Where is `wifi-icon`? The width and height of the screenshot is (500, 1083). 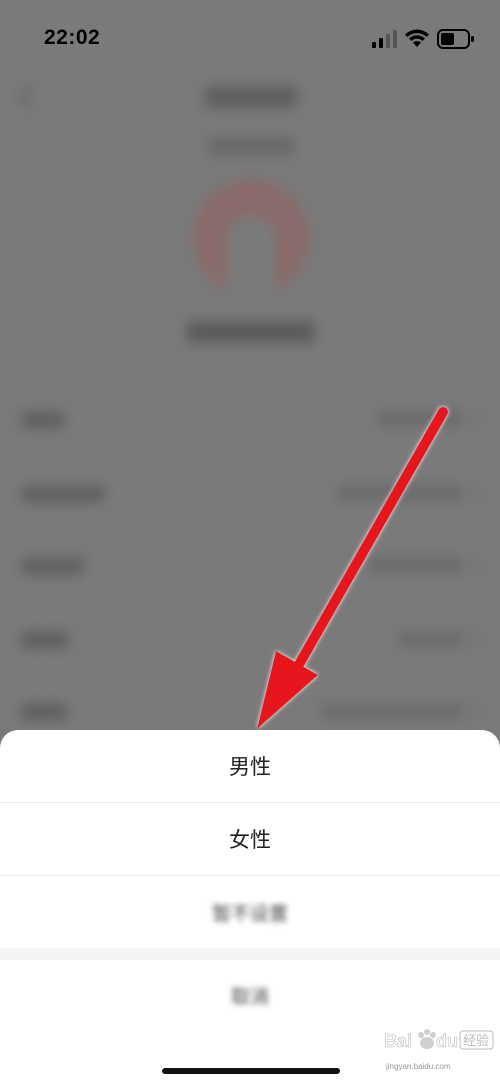
wifi-icon is located at coordinates (417, 38).